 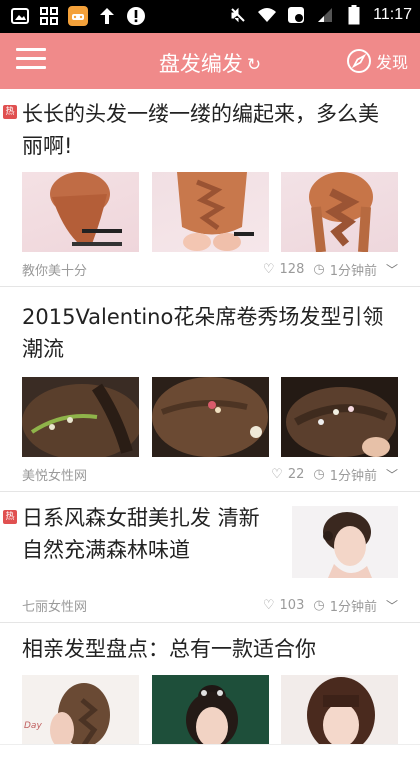 What do you see at coordinates (345, 542) in the screenshot?
I see `updo-photo` at bounding box center [345, 542].